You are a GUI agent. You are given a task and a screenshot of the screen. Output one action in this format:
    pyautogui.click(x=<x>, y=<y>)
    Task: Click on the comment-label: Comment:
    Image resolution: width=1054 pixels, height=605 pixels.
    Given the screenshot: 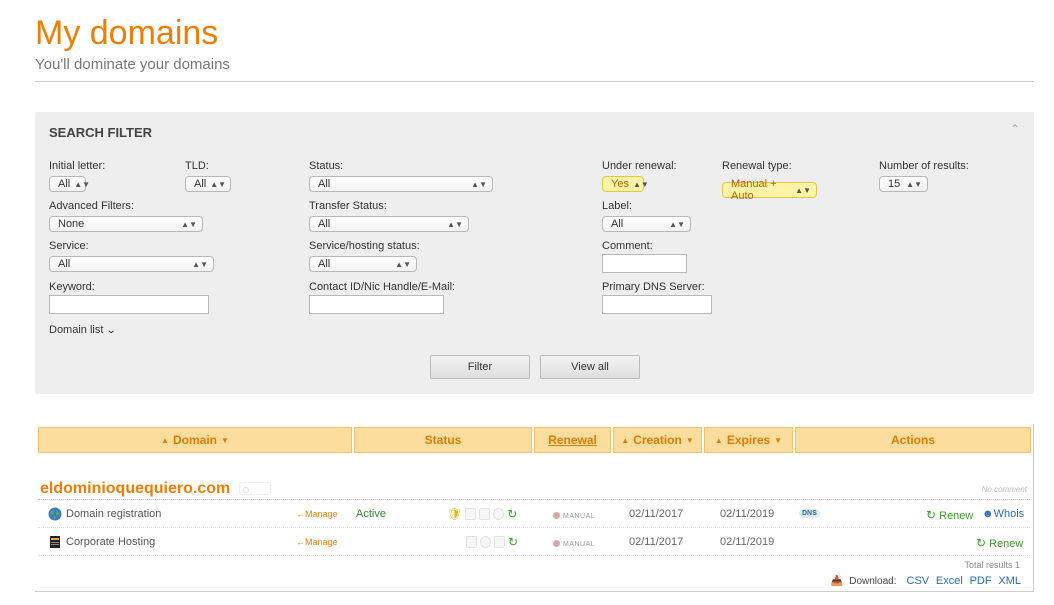 What is the action you would take?
    pyautogui.click(x=627, y=246)
    